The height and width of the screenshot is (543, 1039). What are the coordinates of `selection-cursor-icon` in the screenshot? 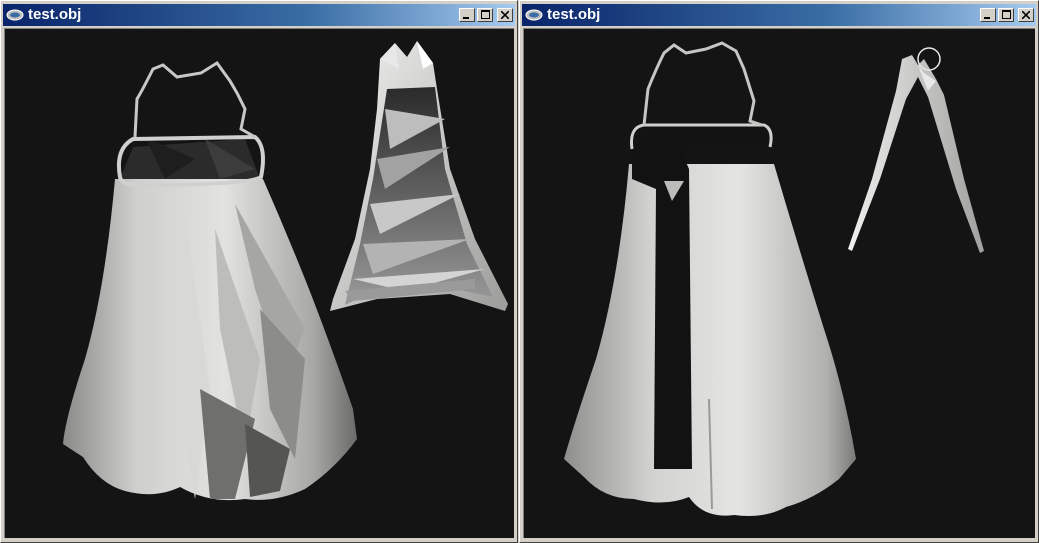 It's located at (929, 59).